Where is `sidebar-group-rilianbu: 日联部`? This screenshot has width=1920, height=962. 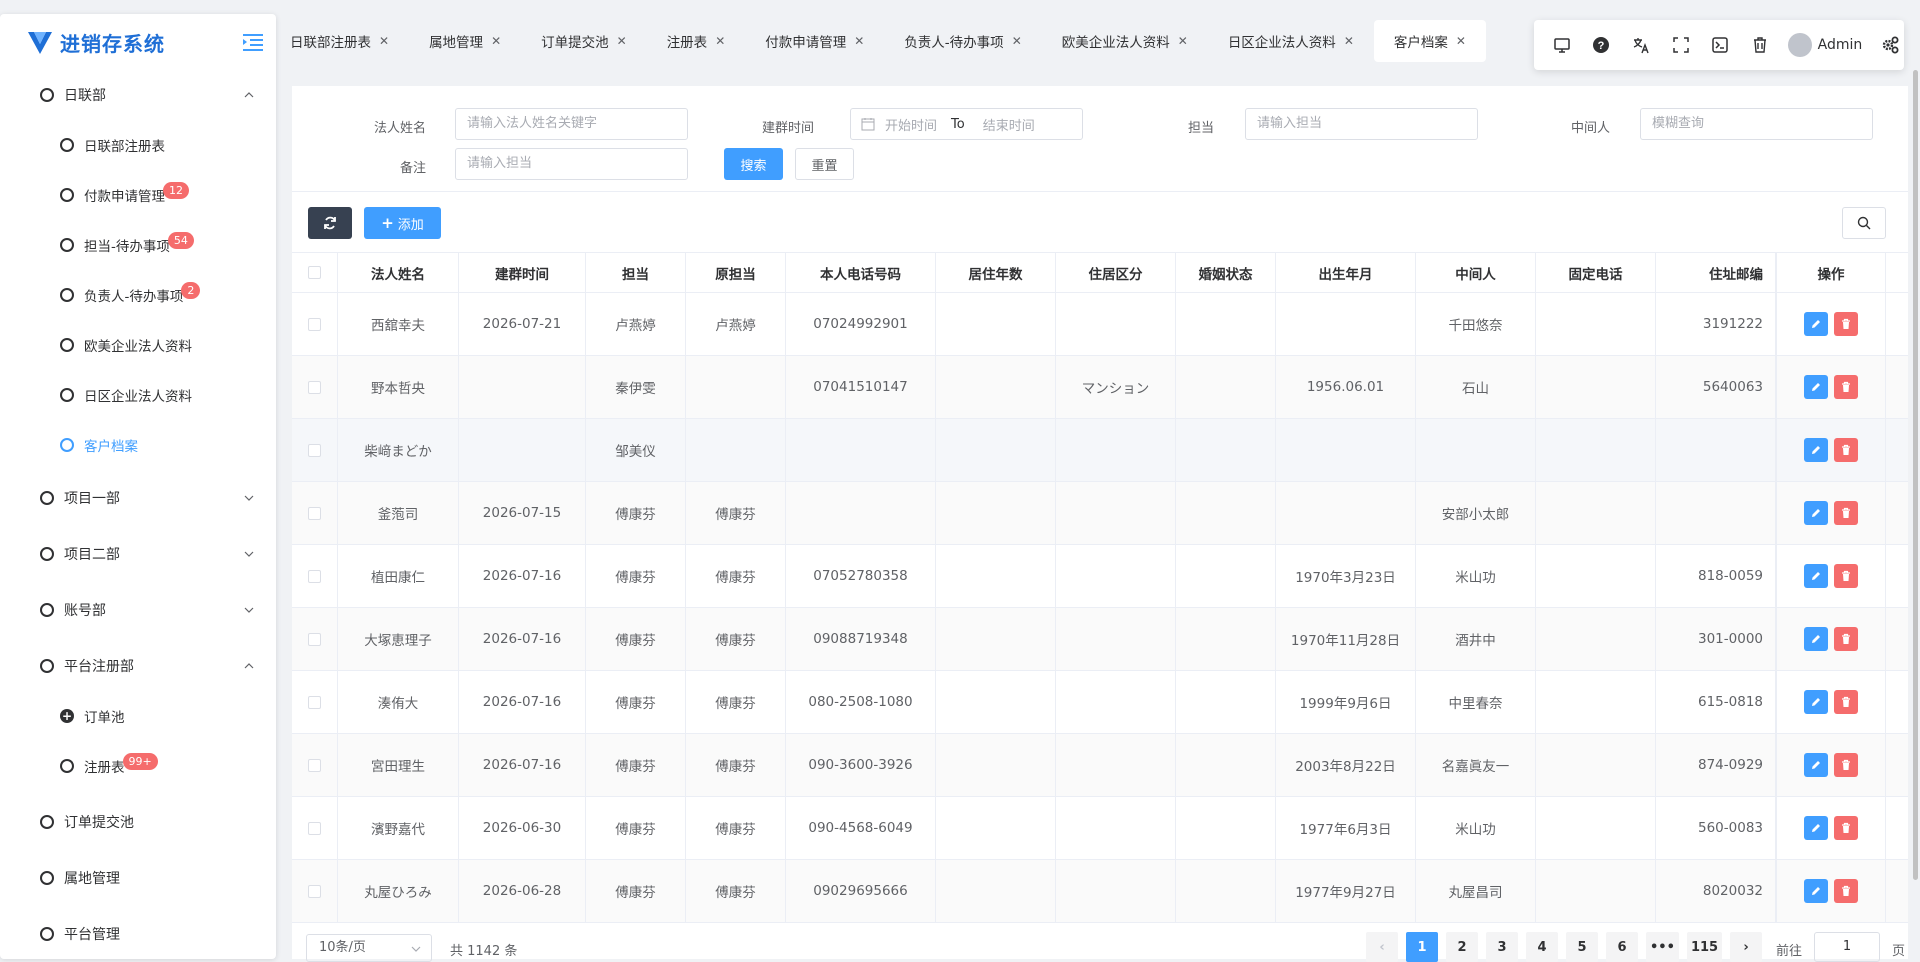
sidebar-group-rilianbu: 日联部 is located at coordinates (138, 95).